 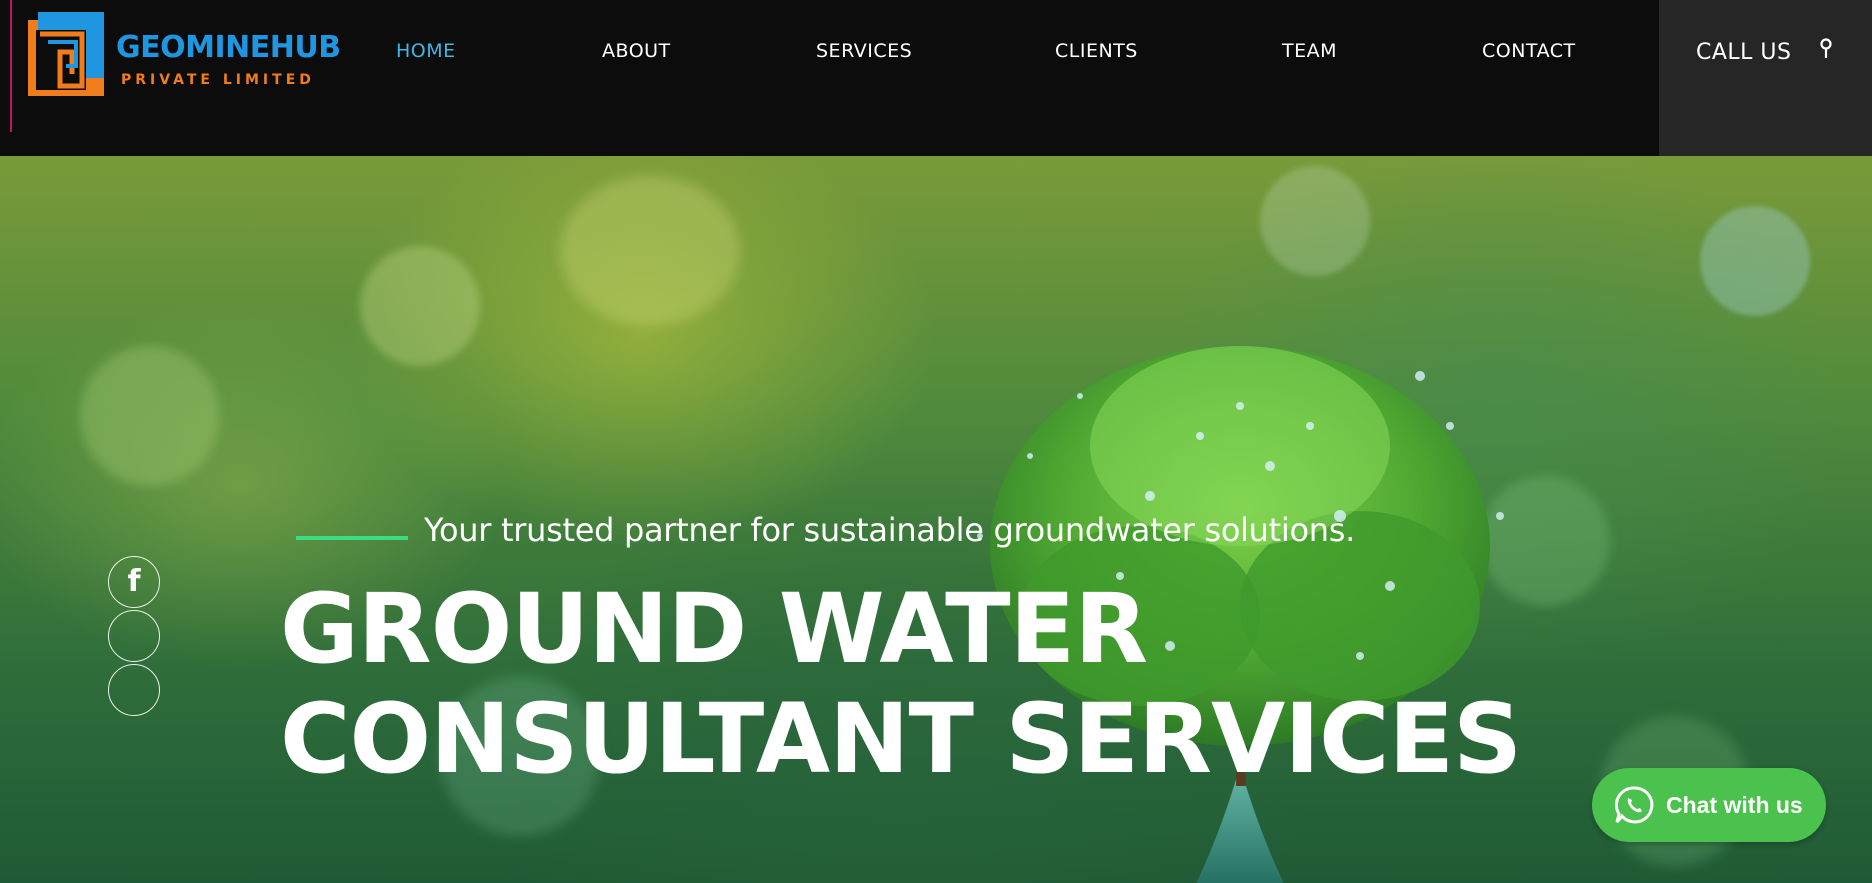 What do you see at coordinates (1734, 805) in the screenshot?
I see `chat-with-us-label: Chat with us` at bounding box center [1734, 805].